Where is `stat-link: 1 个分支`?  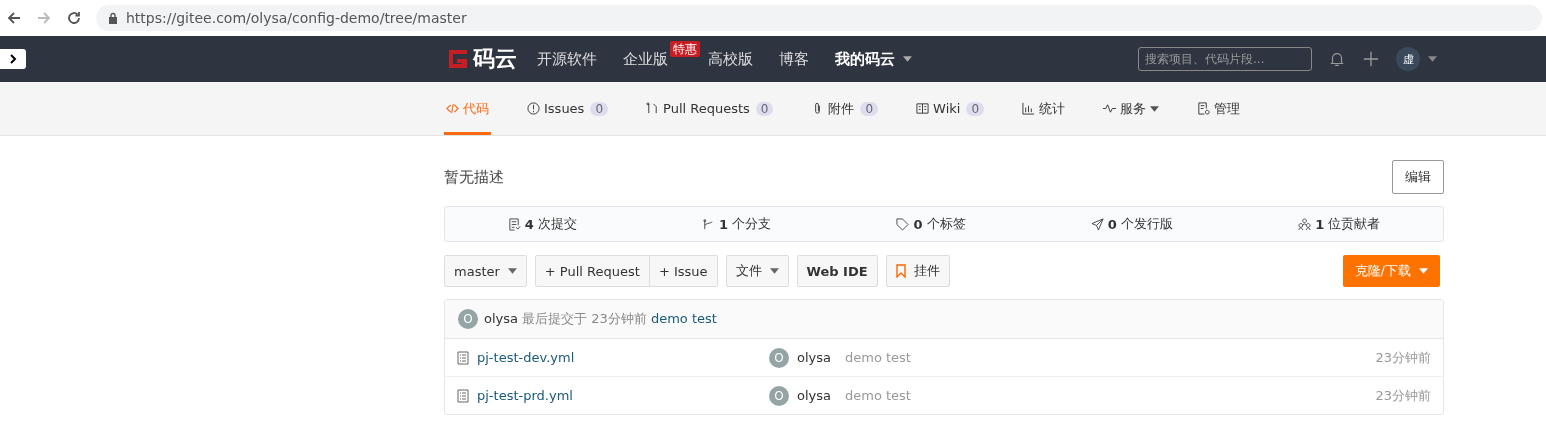
stat-link: 1 个分支 is located at coordinates (737, 224).